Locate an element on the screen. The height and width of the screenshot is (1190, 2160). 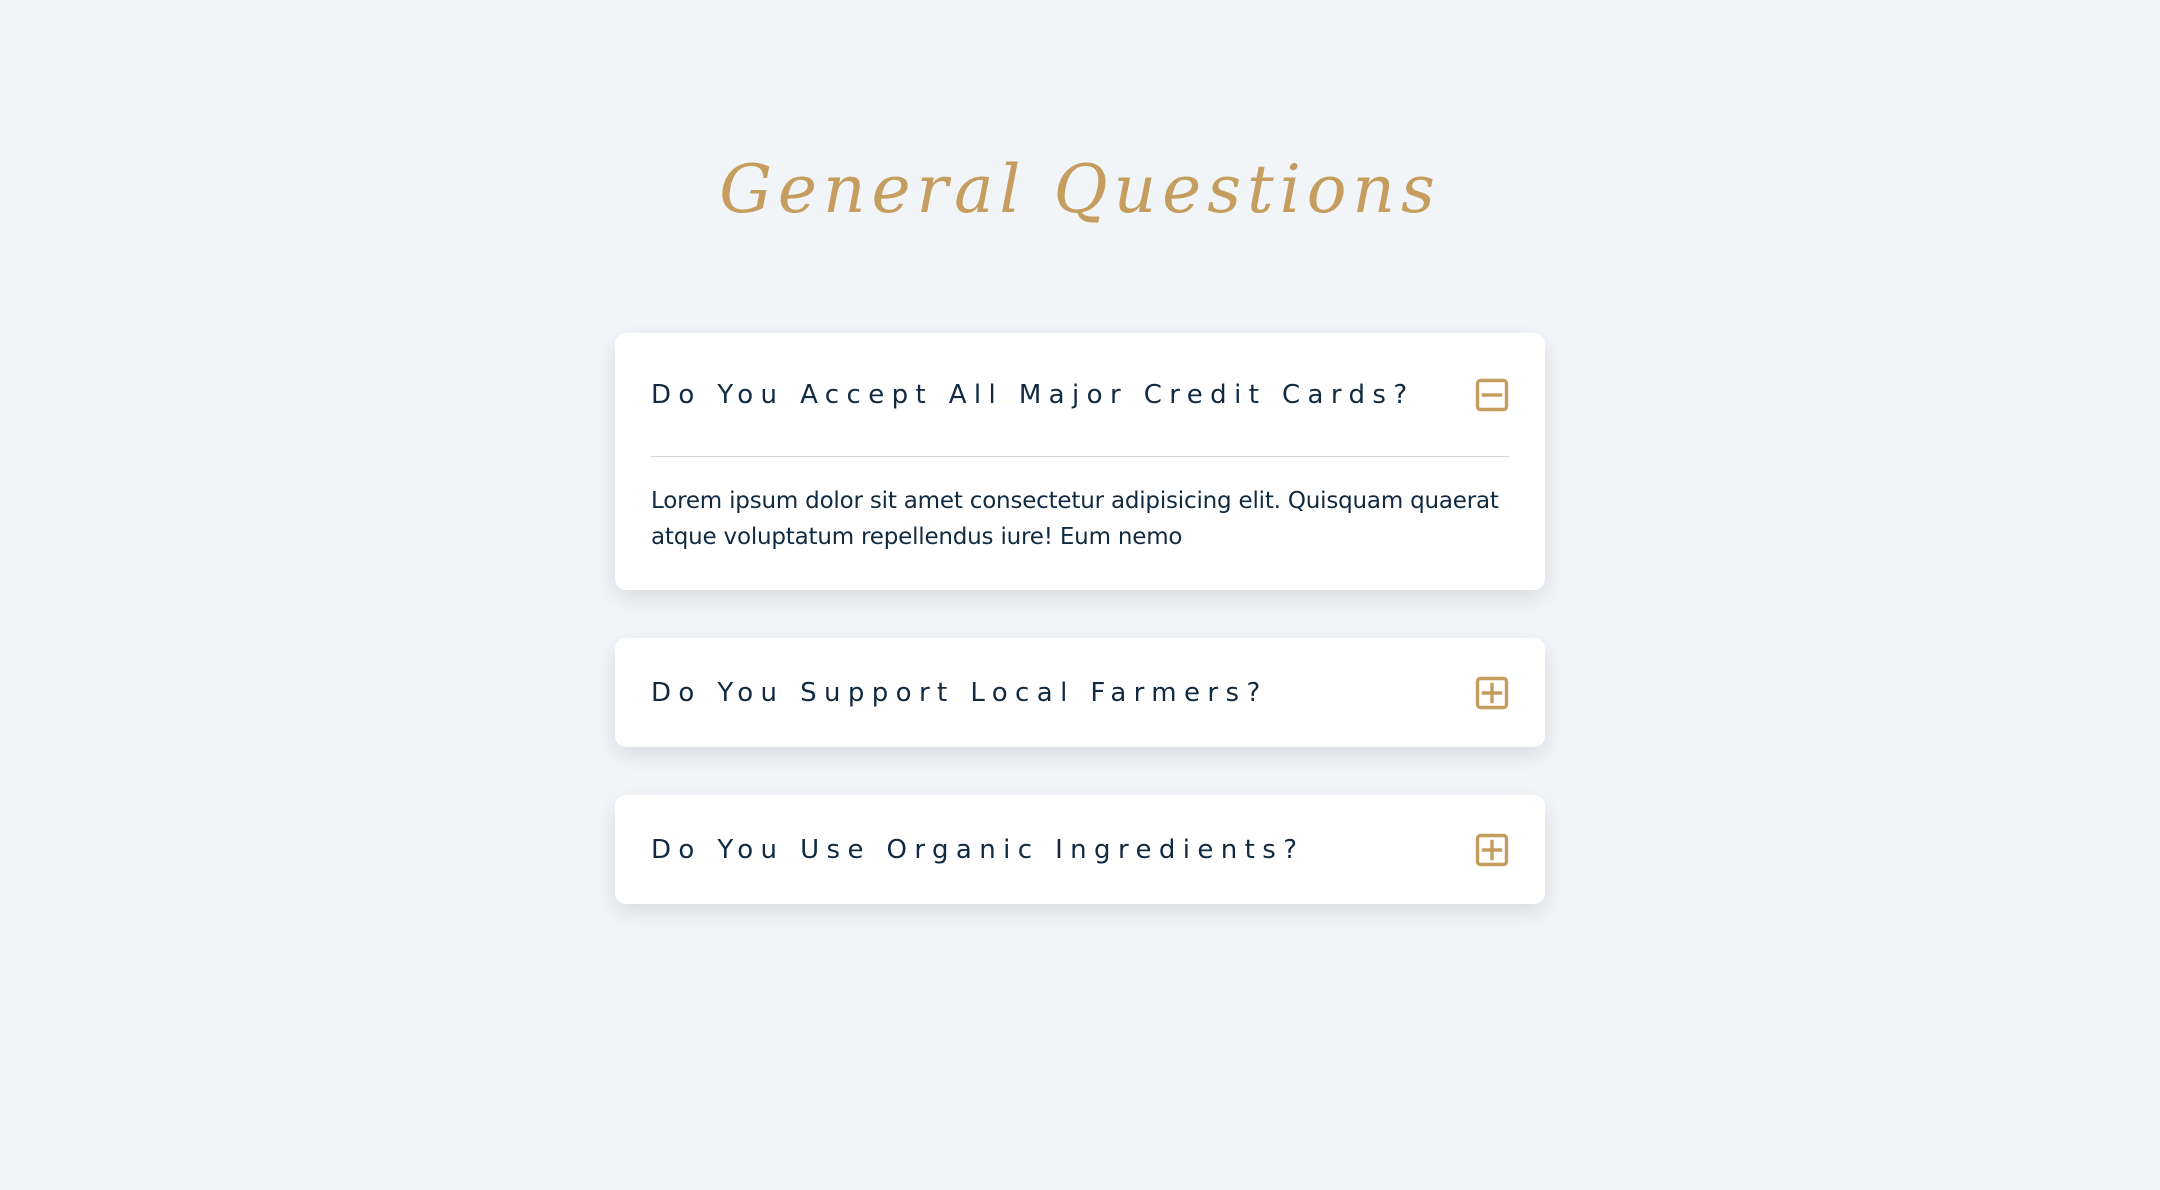
faq-header-local-farmers: Do You Support Local Farmers? is located at coordinates (1080, 692).